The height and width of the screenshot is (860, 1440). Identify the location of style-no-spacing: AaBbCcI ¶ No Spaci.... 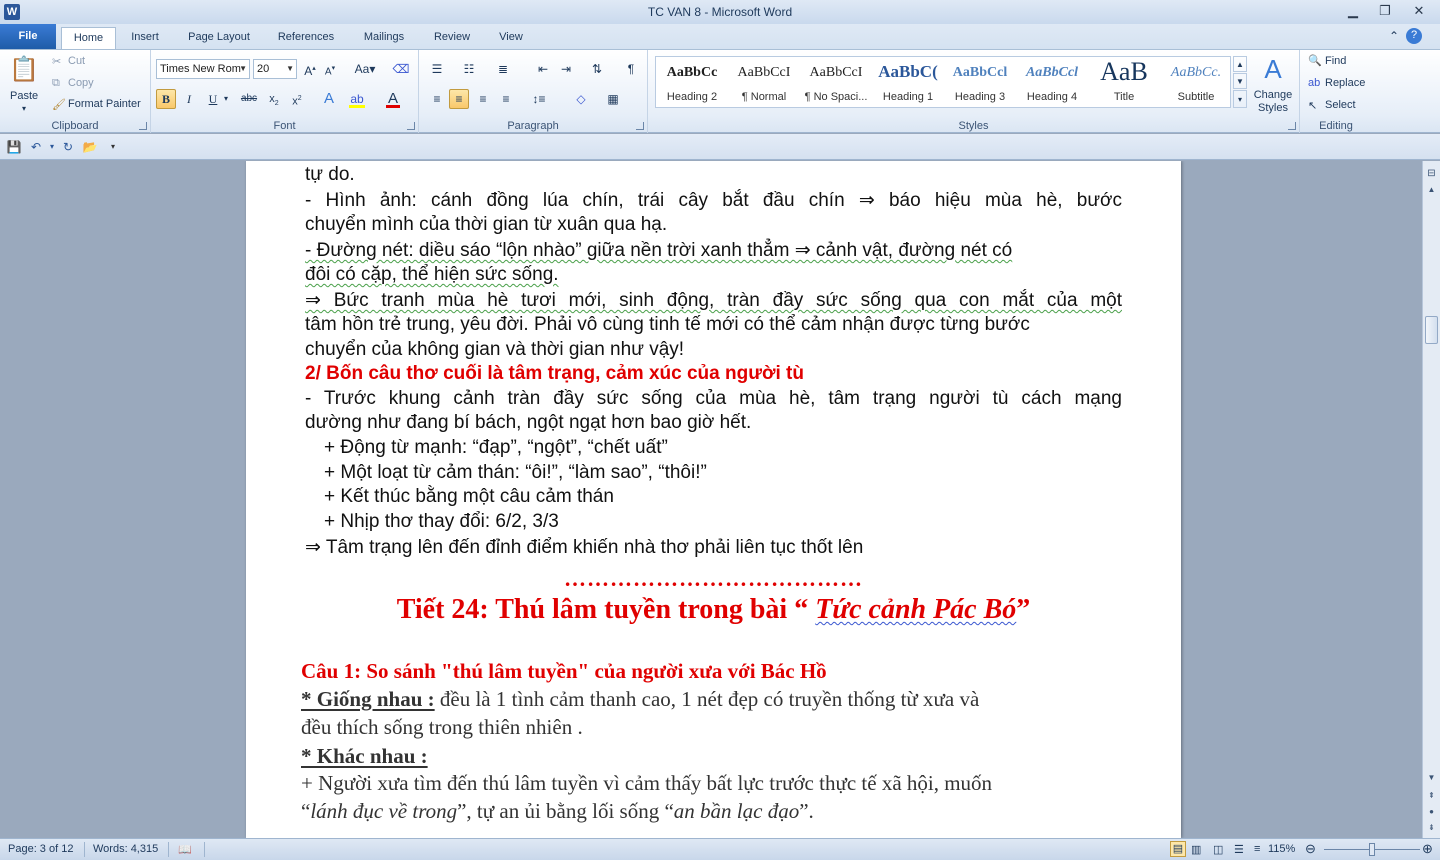
(836, 82).